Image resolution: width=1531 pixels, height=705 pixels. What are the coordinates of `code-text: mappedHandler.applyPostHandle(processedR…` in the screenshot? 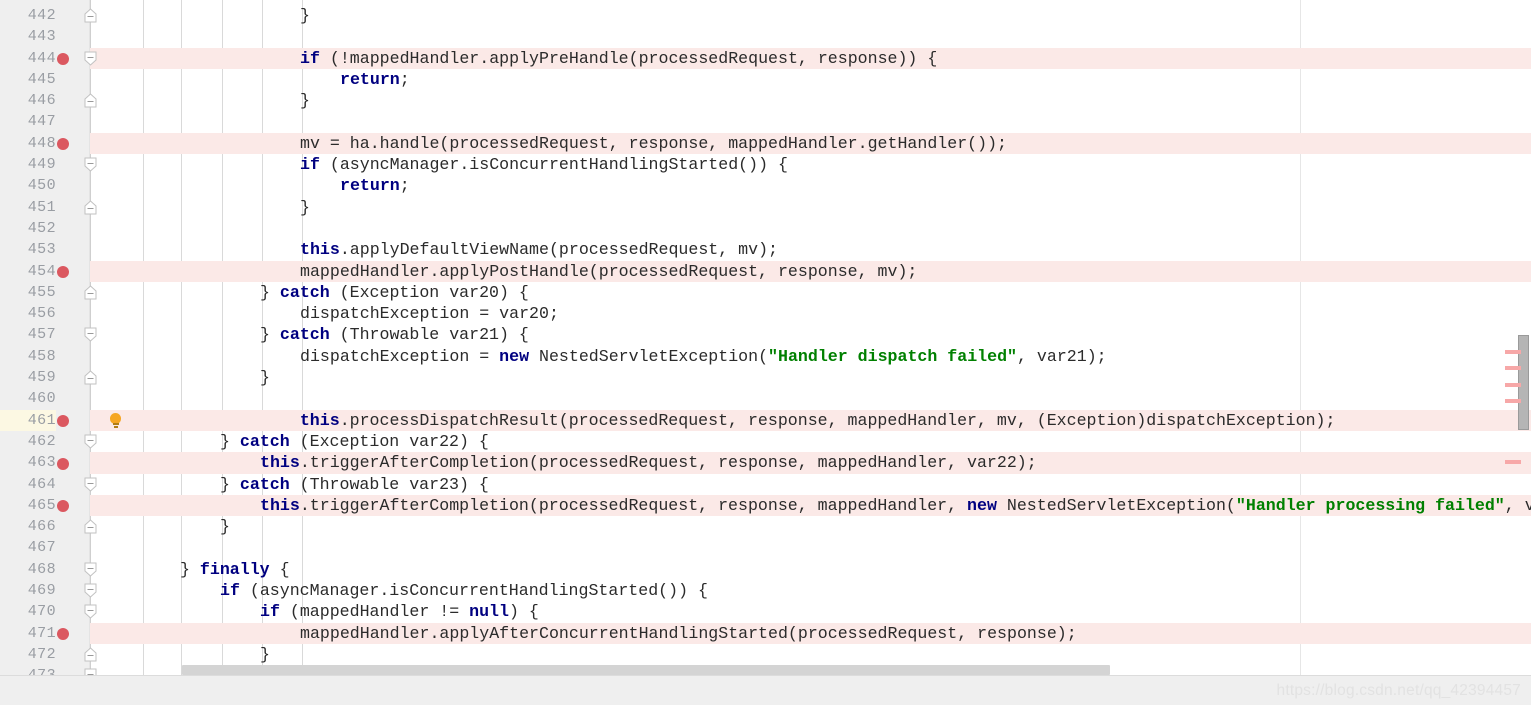 It's located at (608, 271).